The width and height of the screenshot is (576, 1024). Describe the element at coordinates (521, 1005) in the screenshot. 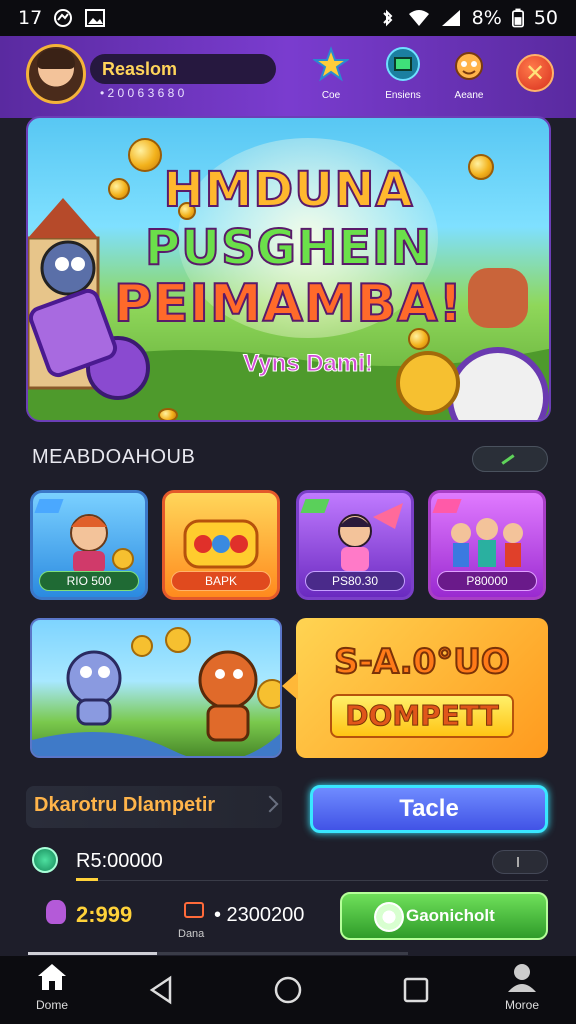

I see `nav-profile-label: Moroe` at that location.